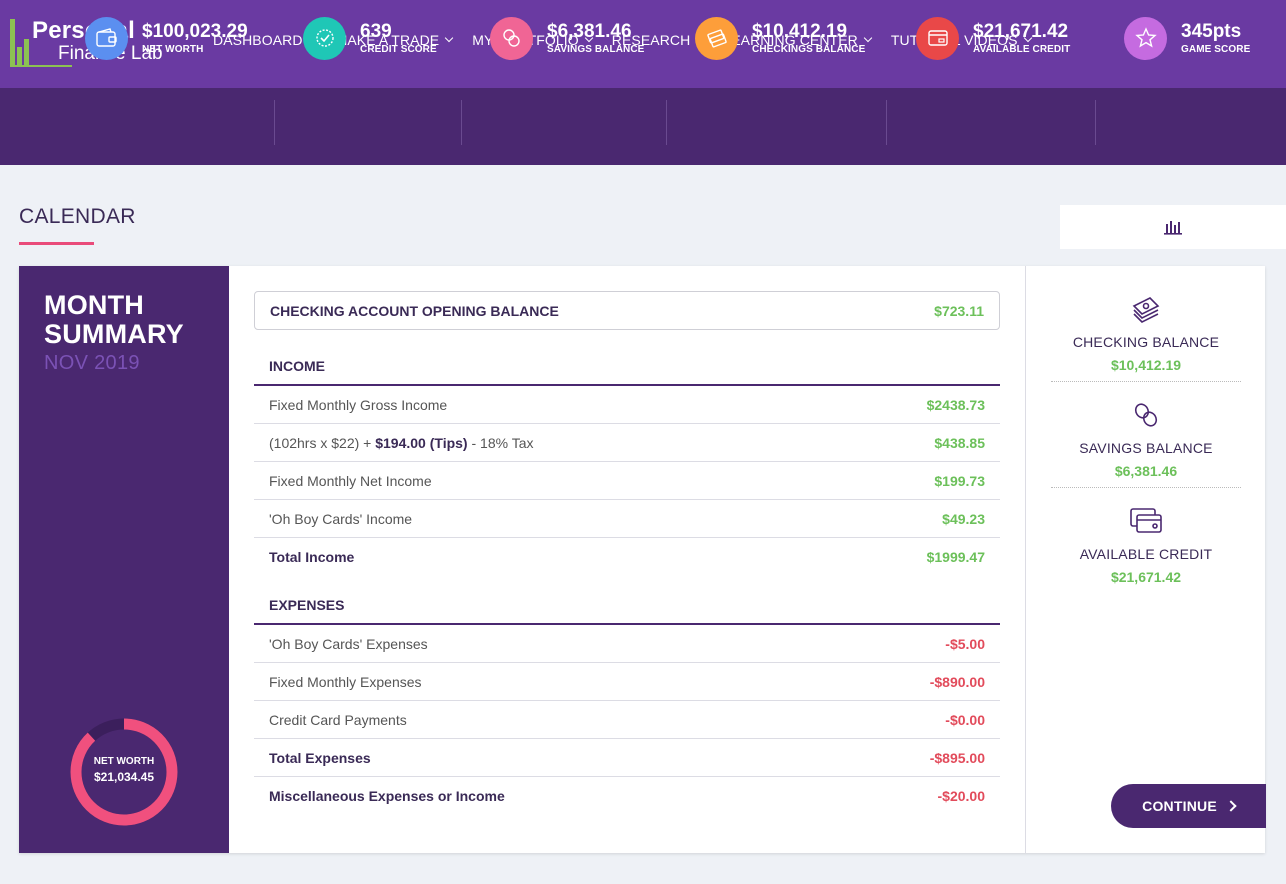 Image resolution: width=1286 pixels, height=884 pixels. What do you see at coordinates (596, 49) in the screenshot?
I see `stat-label: SAVINGS BALANCE` at bounding box center [596, 49].